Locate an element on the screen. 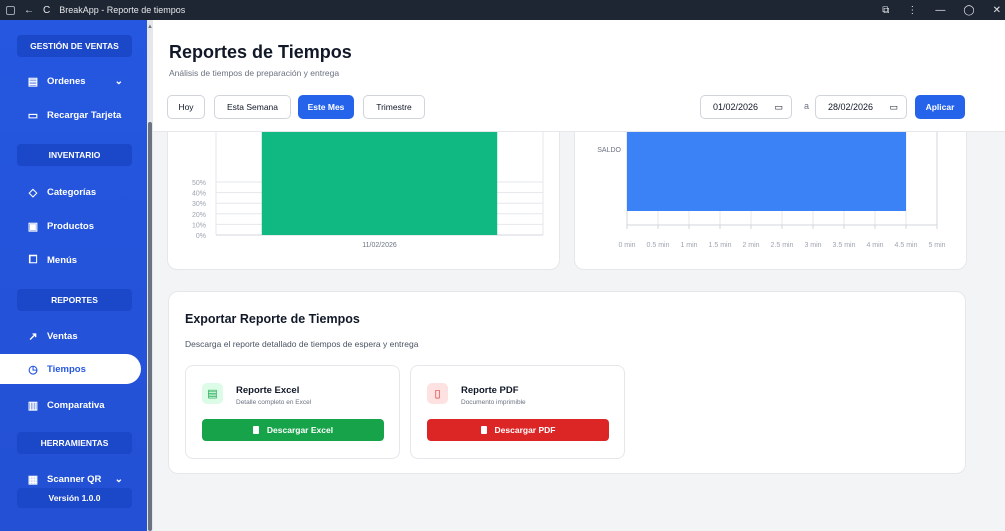 Image resolution: width=1005 pixels, height=531 pixels. download-pdf-button: Descargar PDF is located at coordinates (518, 430).